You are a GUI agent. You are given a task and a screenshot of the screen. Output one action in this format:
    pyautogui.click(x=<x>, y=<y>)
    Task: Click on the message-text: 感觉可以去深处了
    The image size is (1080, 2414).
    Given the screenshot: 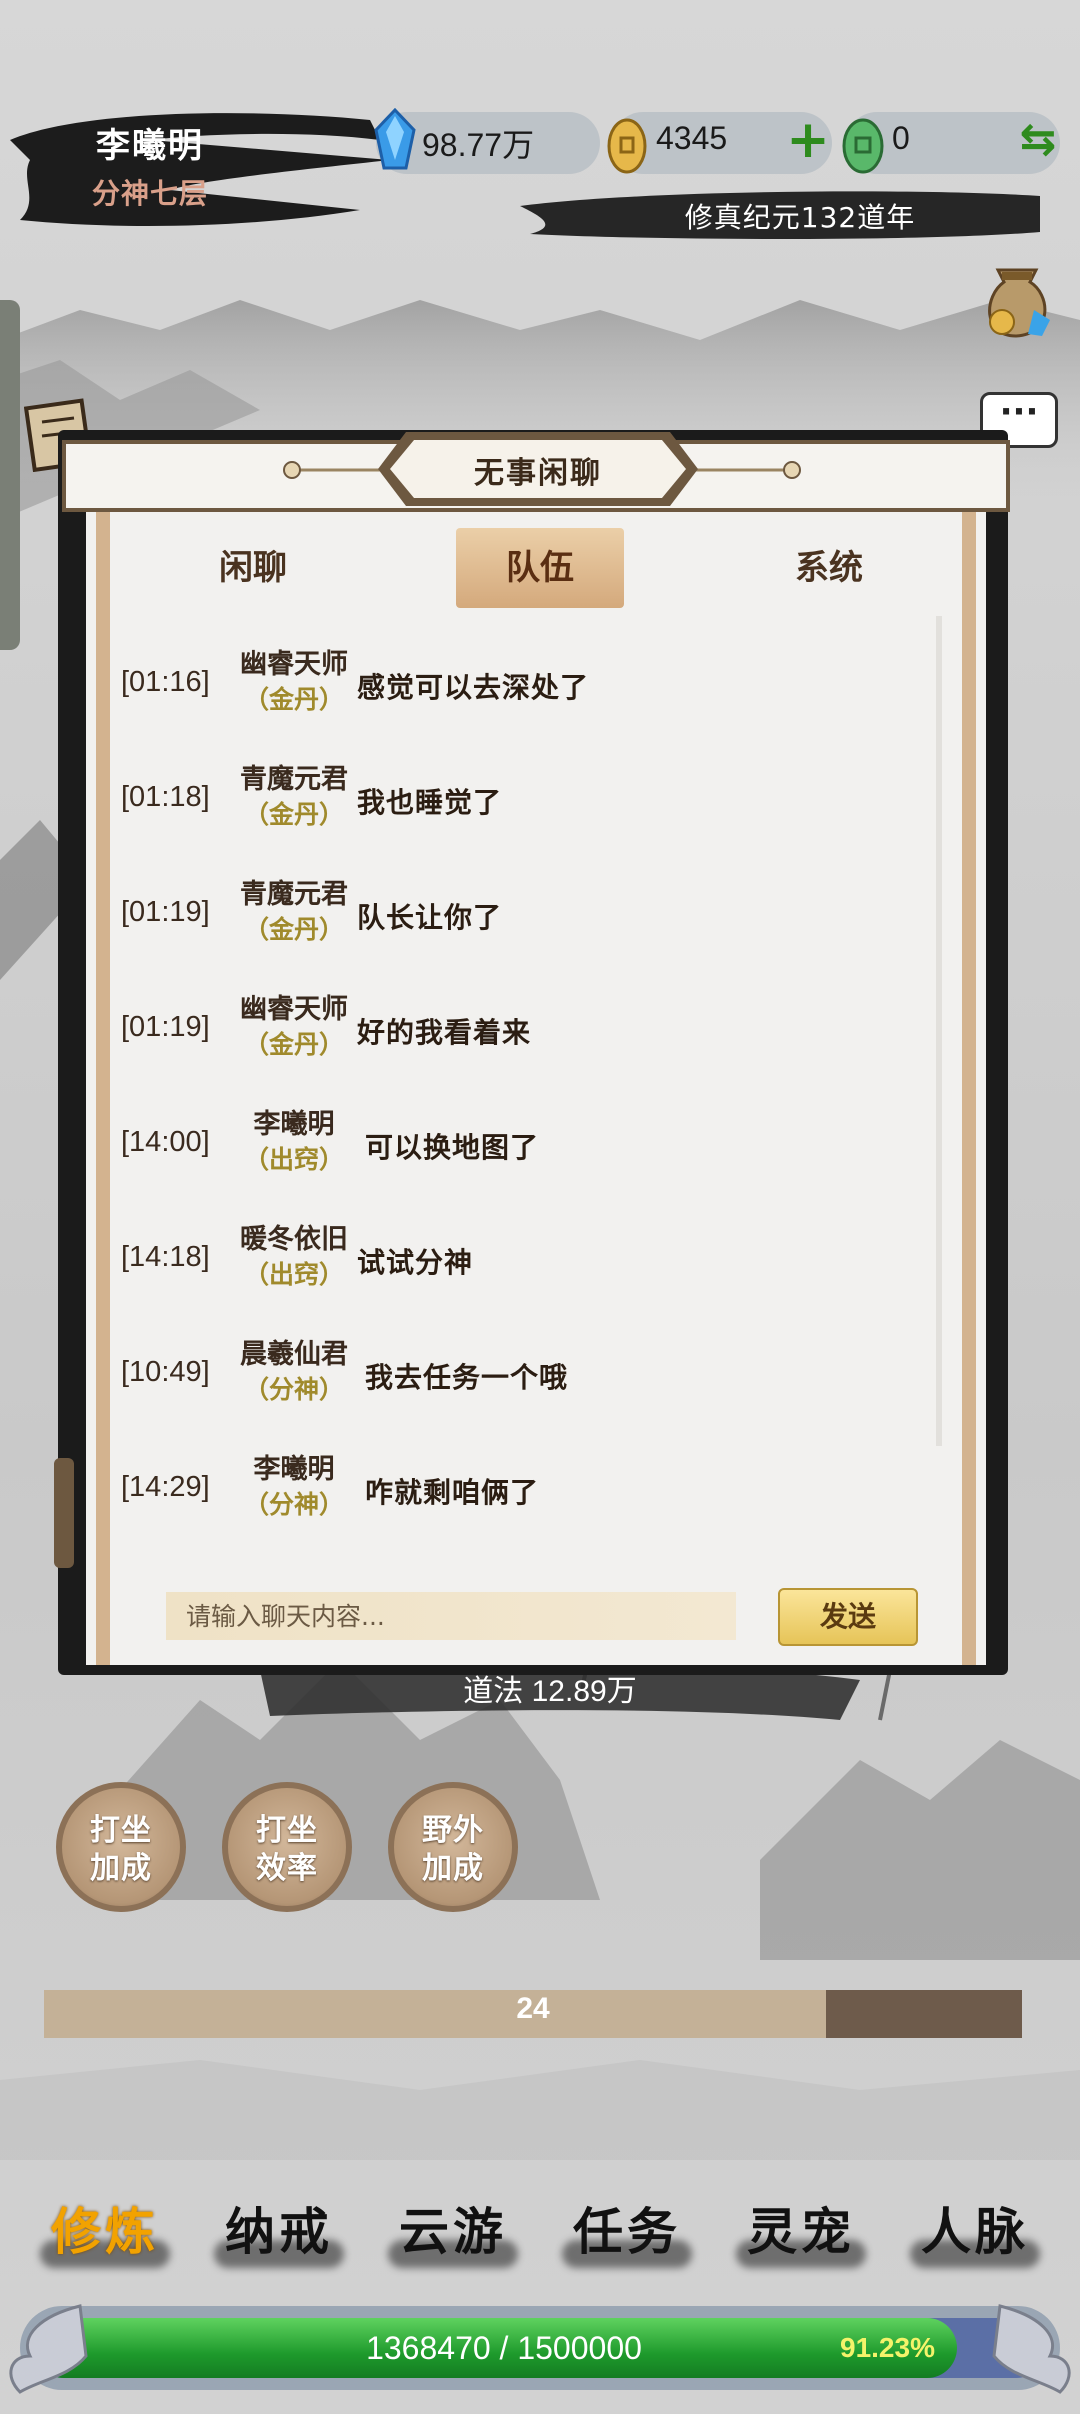 What is the action you would take?
    pyautogui.click(x=473, y=687)
    